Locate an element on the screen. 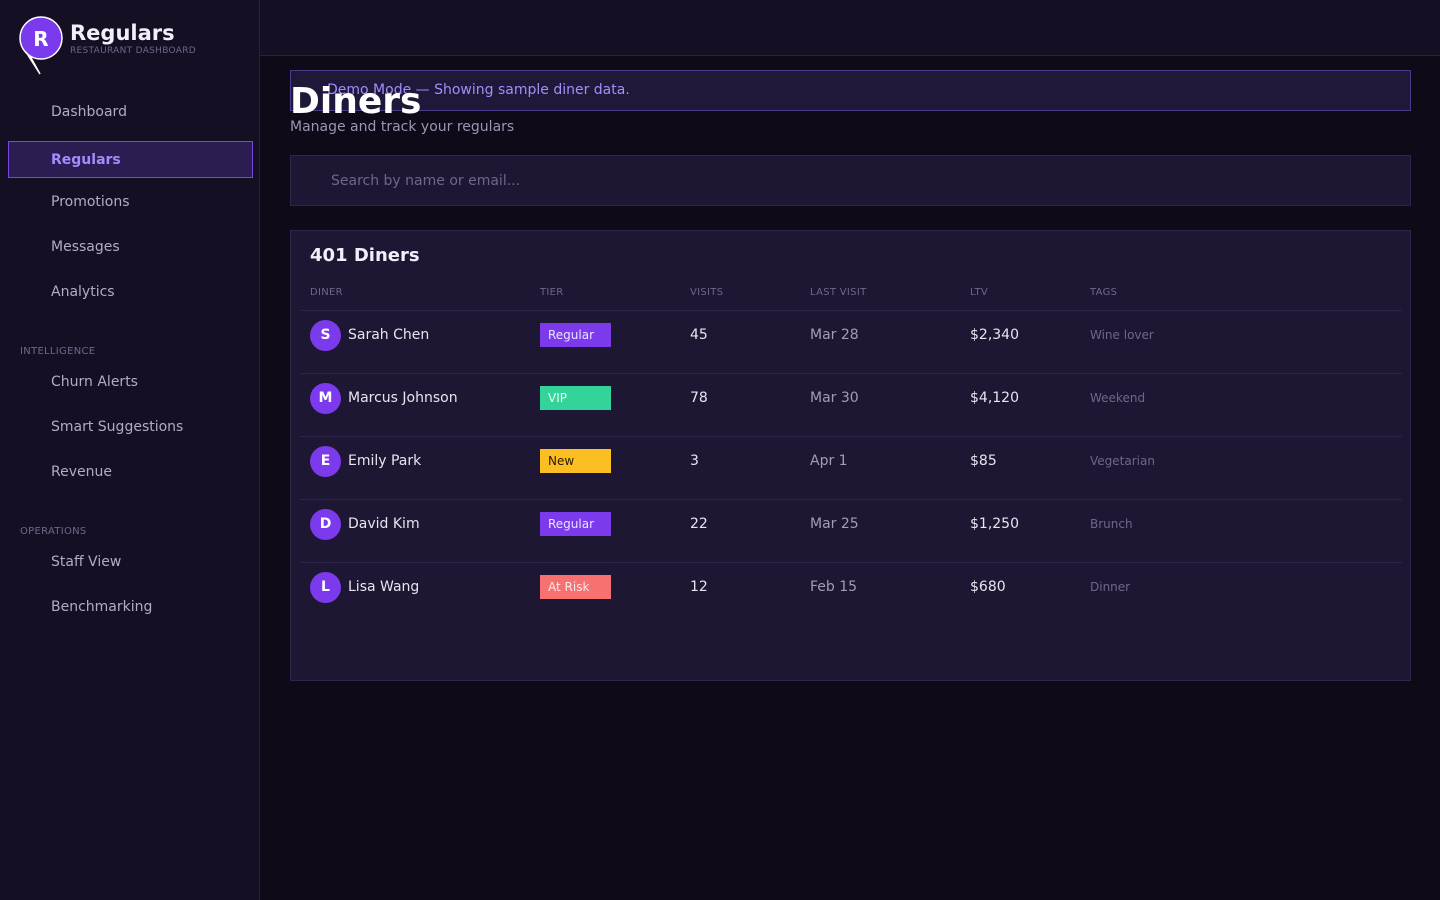 This screenshot has height=900, width=1440. diner-tags: Weekend is located at coordinates (1118, 398).